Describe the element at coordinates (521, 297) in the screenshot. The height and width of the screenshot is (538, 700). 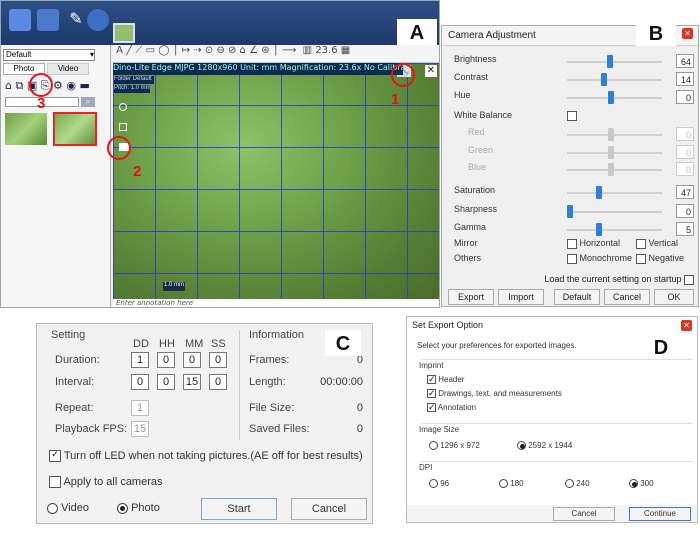
I see `import-button: Import` at that location.